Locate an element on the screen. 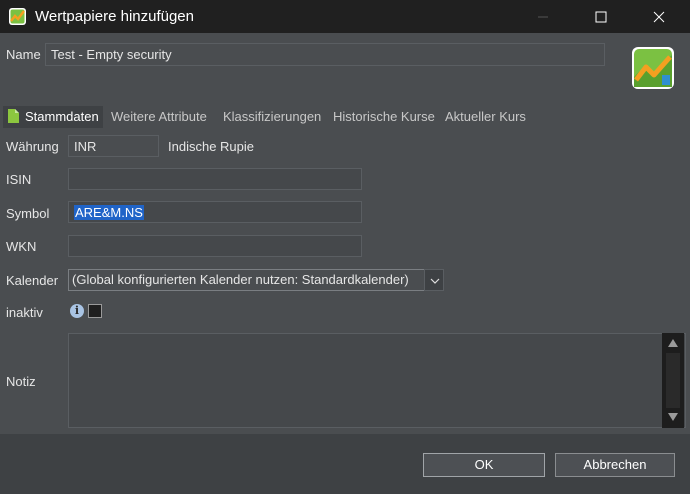 This screenshot has height=494, width=690. window-title: Wertpapiere hinzufügen is located at coordinates (114, 16).